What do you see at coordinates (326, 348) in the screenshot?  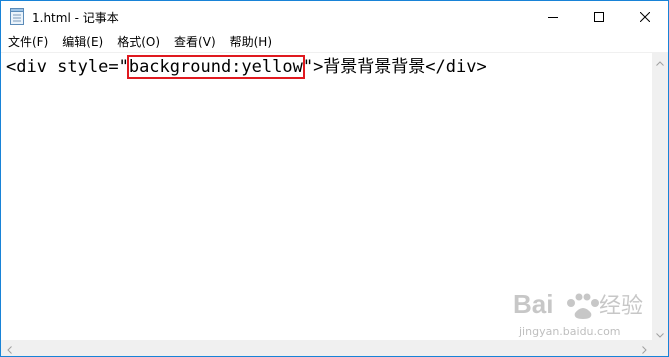 I see `horizontal-scrollbar` at bounding box center [326, 348].